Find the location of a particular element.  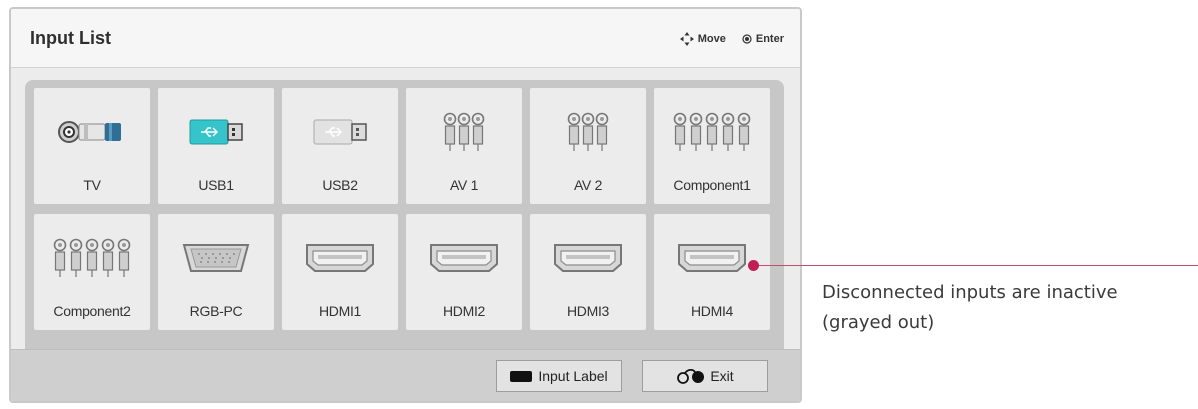

input-label-button: Input Label is located at coordinates (559, 376).